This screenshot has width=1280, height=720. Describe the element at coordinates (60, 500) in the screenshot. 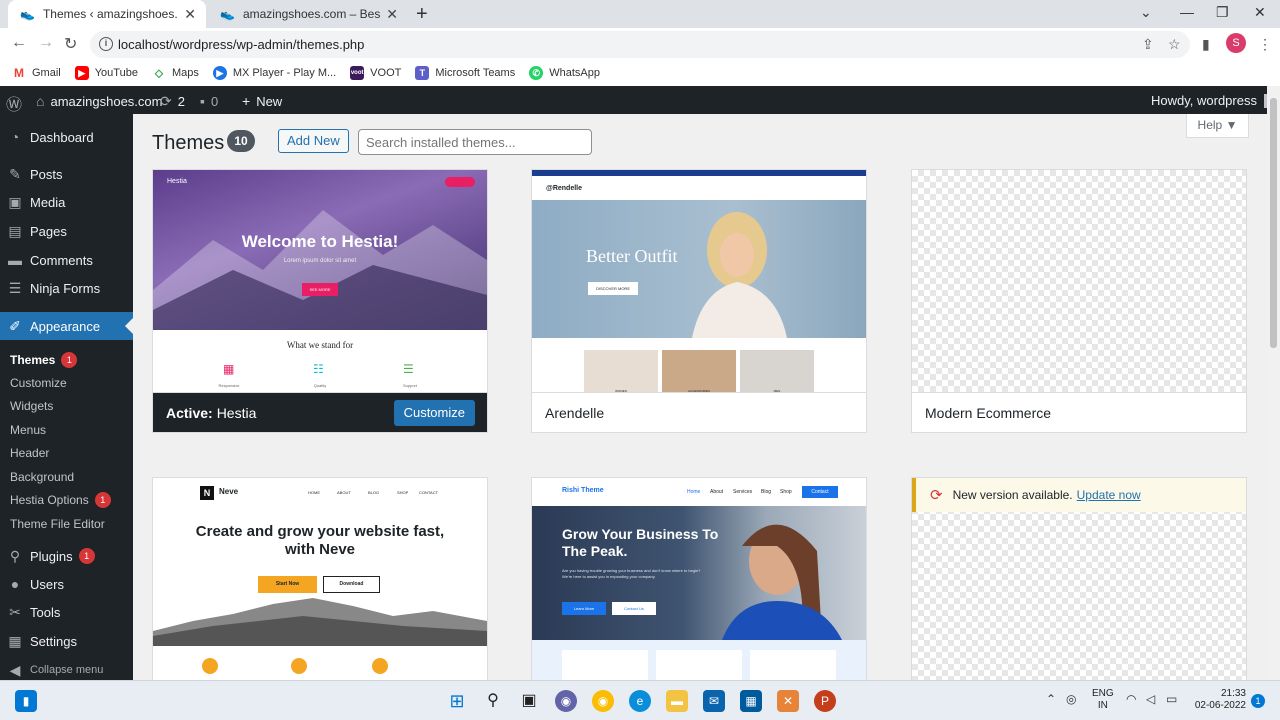

I see `submenu-hestia-options: Hestia Options 1` at that location.